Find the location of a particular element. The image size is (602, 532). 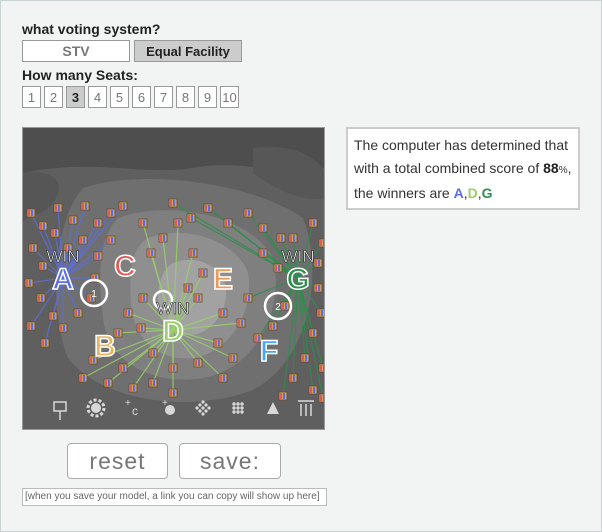

seat-button-8: 8 is located at coordinates (185, 97).